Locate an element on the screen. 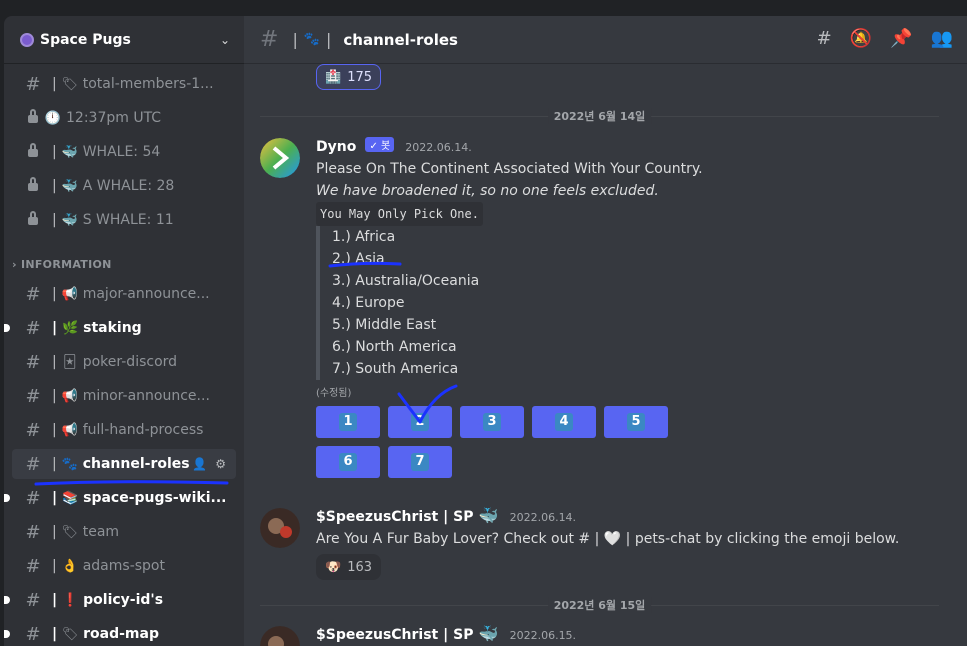 The width and height of the screenshot is (967, 646). option-item: 2.) Asia is located at coordinates (358, 259).